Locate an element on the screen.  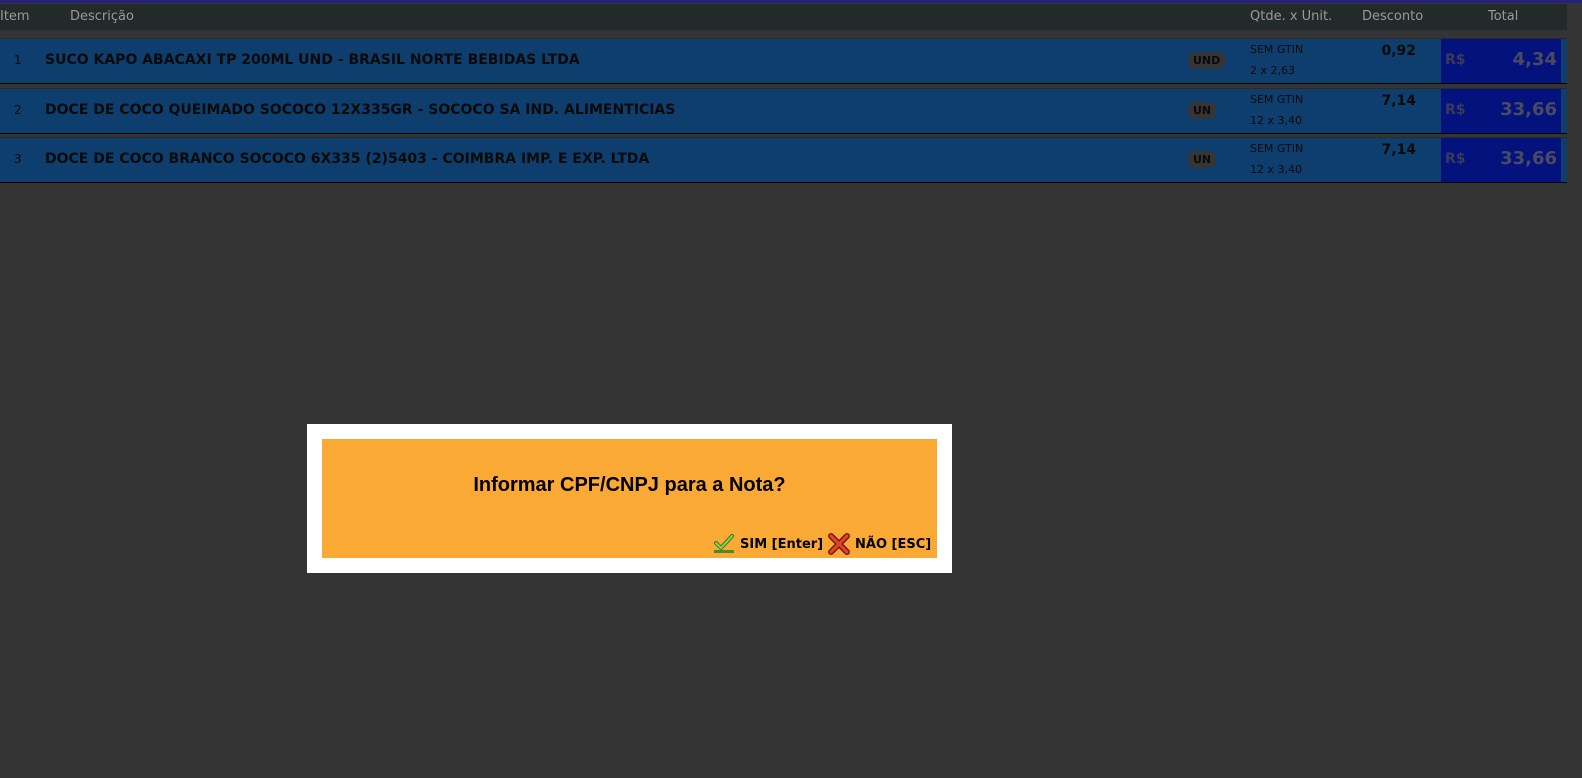
top-strip is located at coordinates (791, 1).